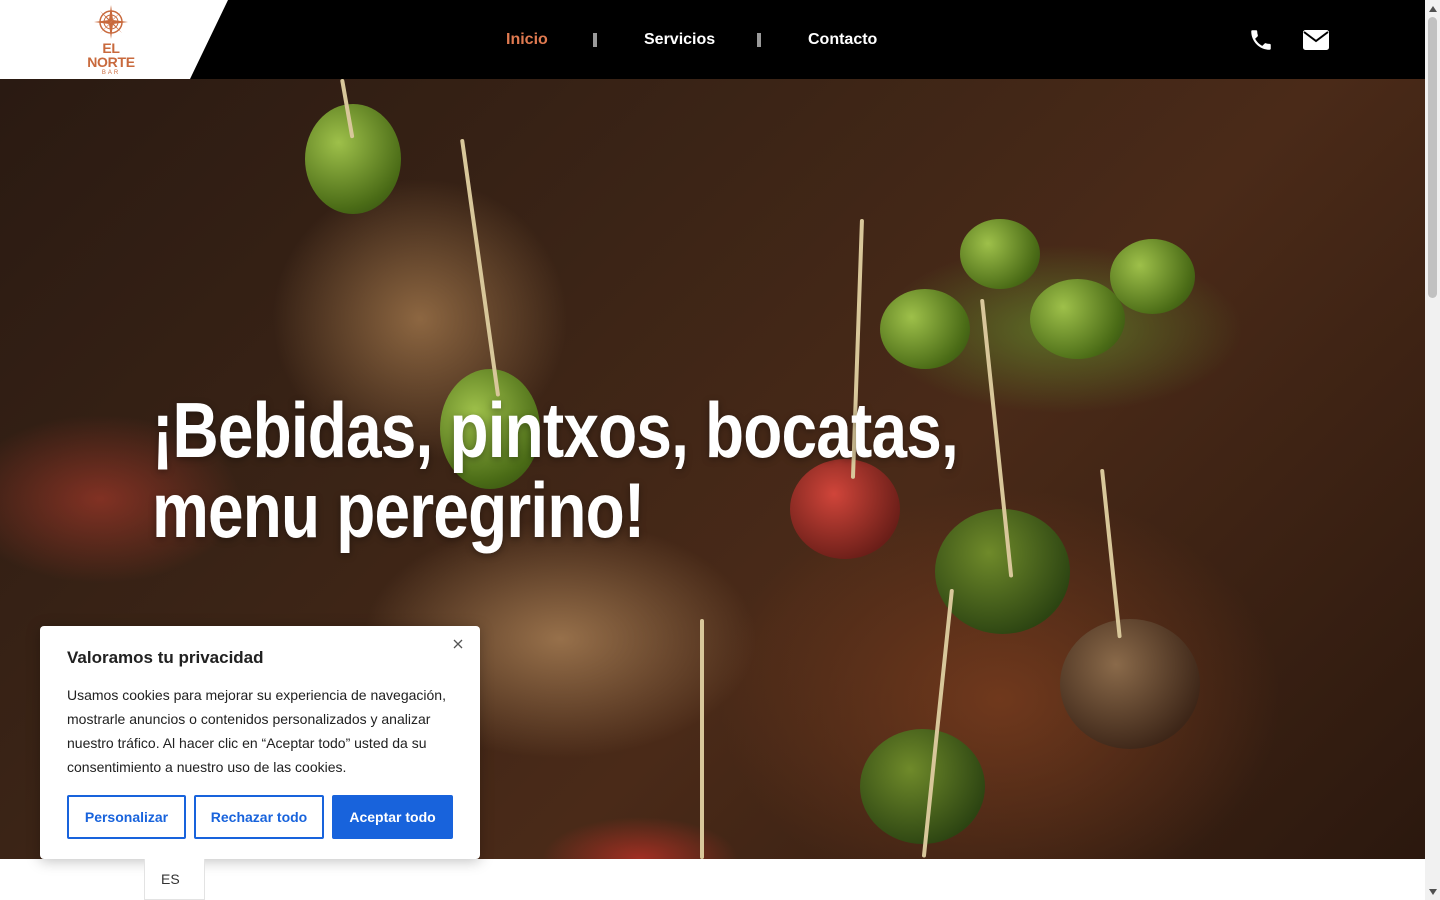 This screenshot has width=1440, height=900. Describe the element at coordinates (170, 879) in the screenshot. I see `language-current: ES` at that location.